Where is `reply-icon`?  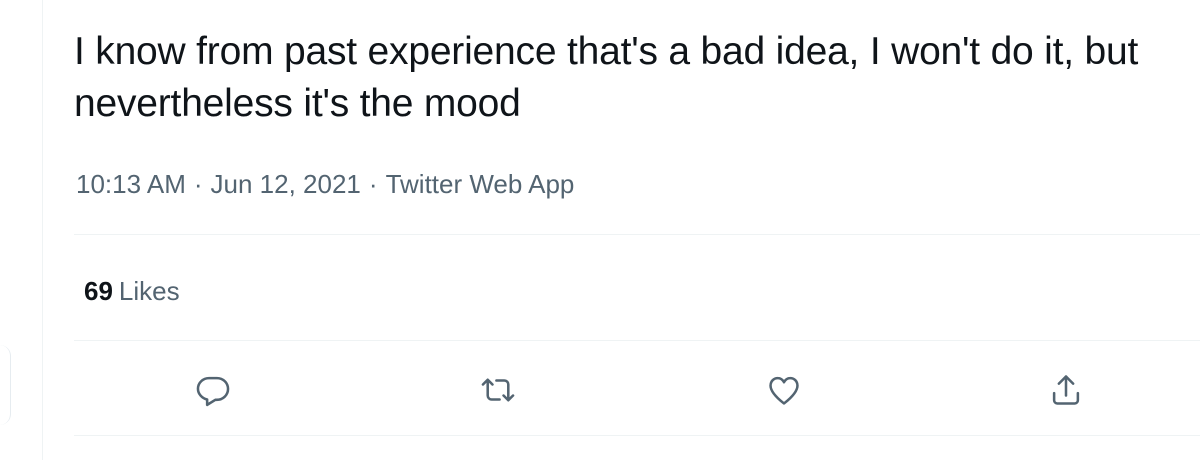
reply-icon is located at coordinates (213, 391).